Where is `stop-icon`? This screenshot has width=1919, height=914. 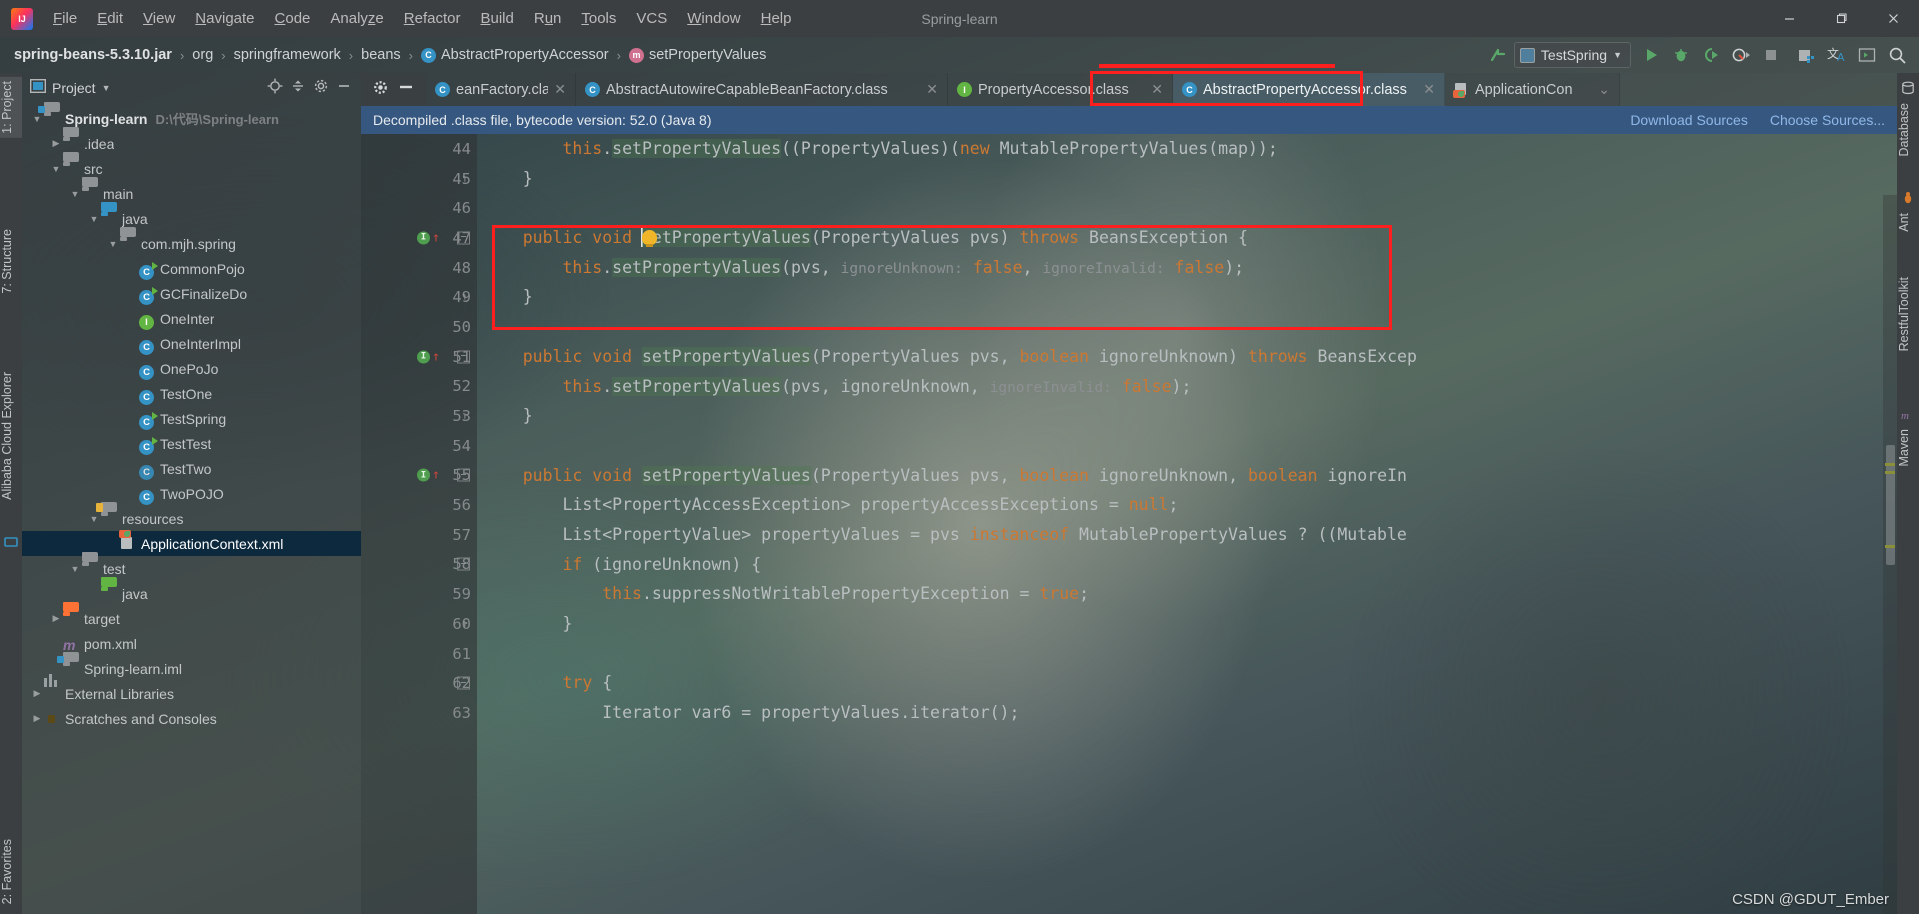 stop-icon is located at coordinates (1771, 55).